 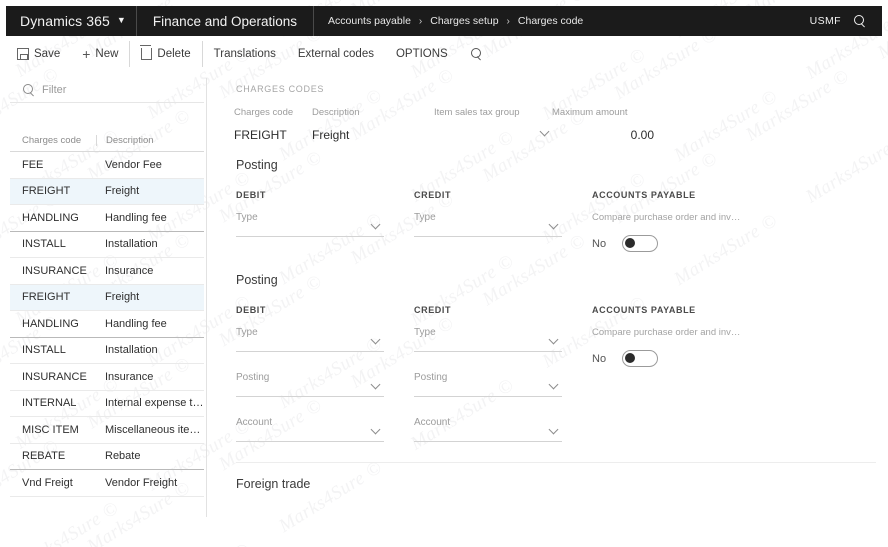 What do you see at coordinates (493, 124) in the screenshot?
I see `header-field: Item sales tax group` at bounding box center [493, 124].